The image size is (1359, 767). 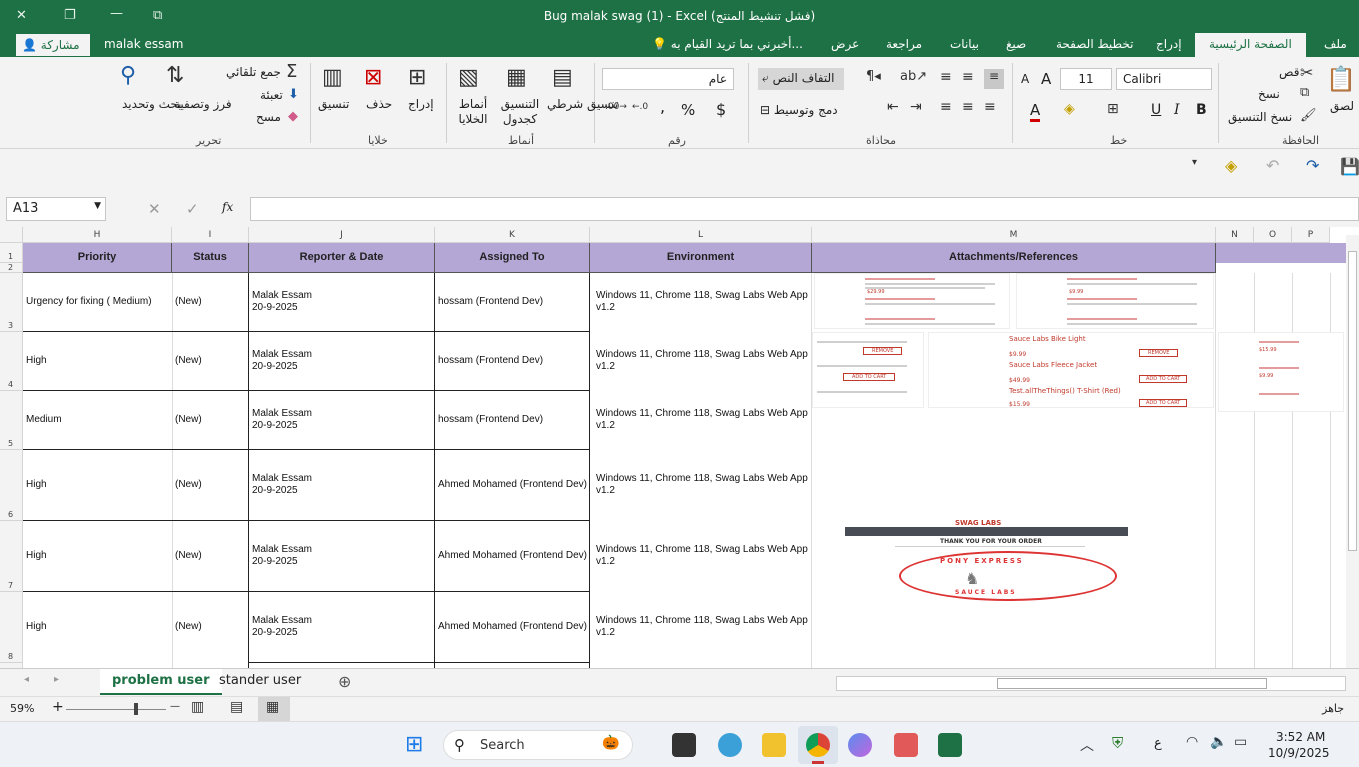 What do you see at coordinates (22, 708) in the screenshot?
I see `zoom-level: 59%` at bounding box center [22, 708].